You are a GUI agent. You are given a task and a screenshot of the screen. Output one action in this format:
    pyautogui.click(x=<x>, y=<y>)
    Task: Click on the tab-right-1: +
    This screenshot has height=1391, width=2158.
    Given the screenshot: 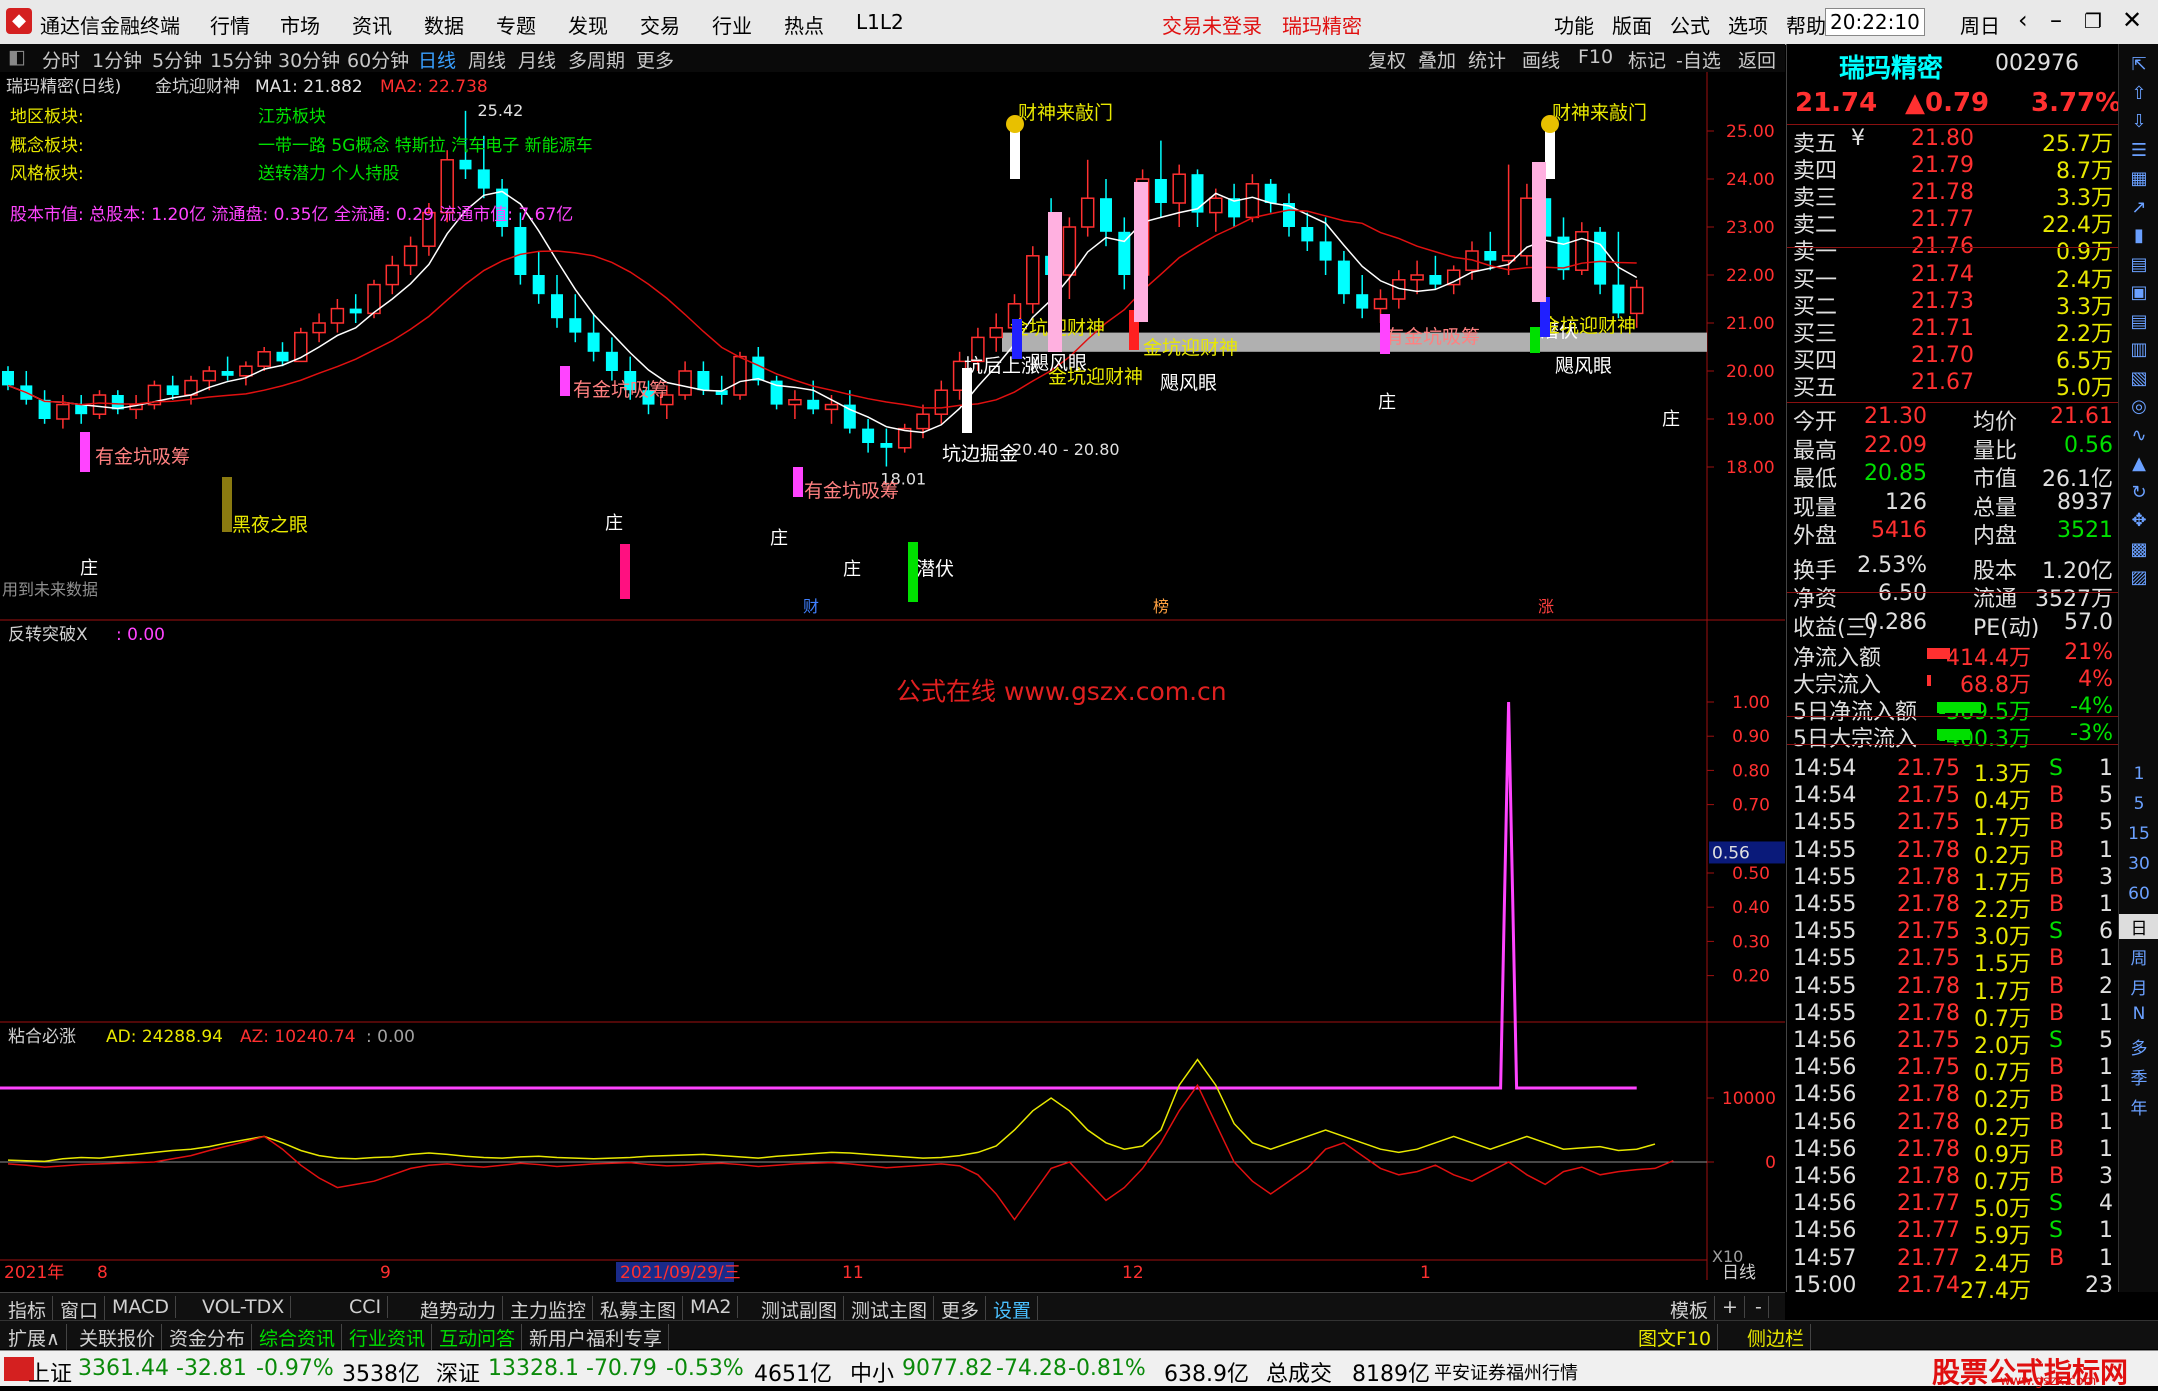 What is the action you would take?
    pyautogui.click(x=1730, y=1307)
    